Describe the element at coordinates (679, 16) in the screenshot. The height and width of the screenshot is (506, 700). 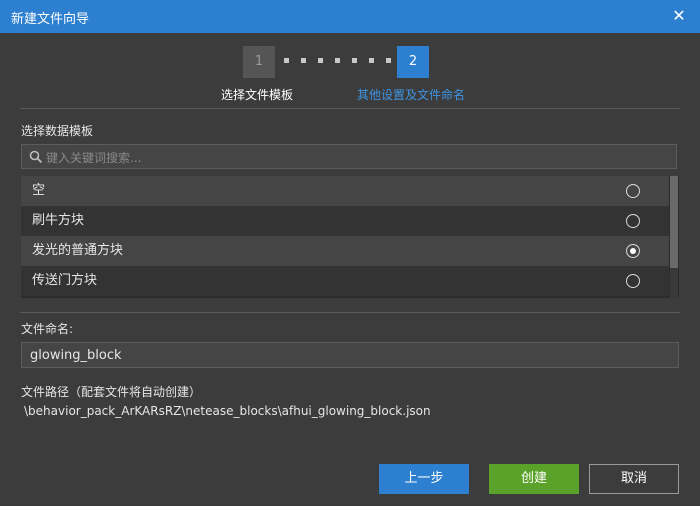
I see `close-icon: ✕` at that location.